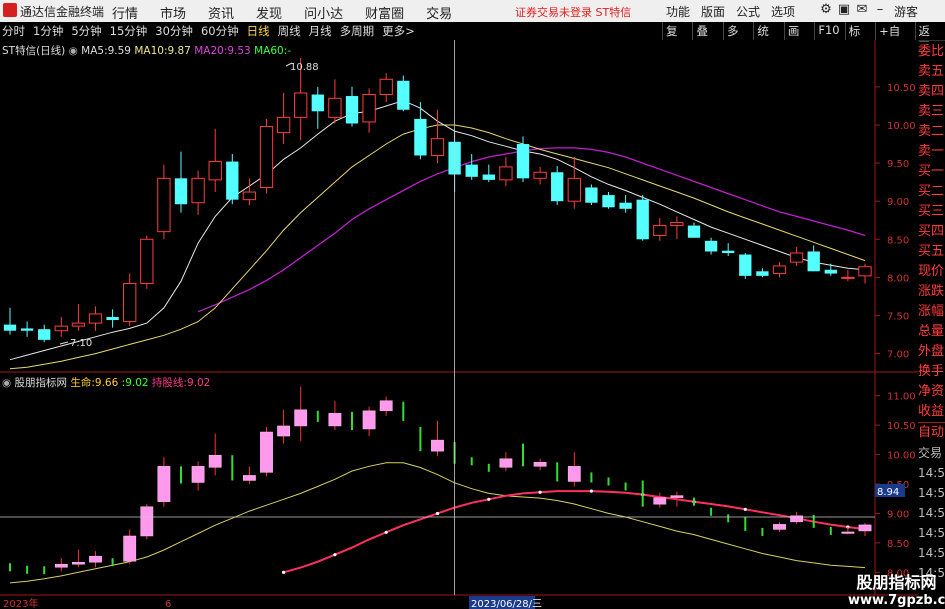  Describe the element at coordinates (880, 9) in the screenshot. I see `minimize-icon: –` at that location.